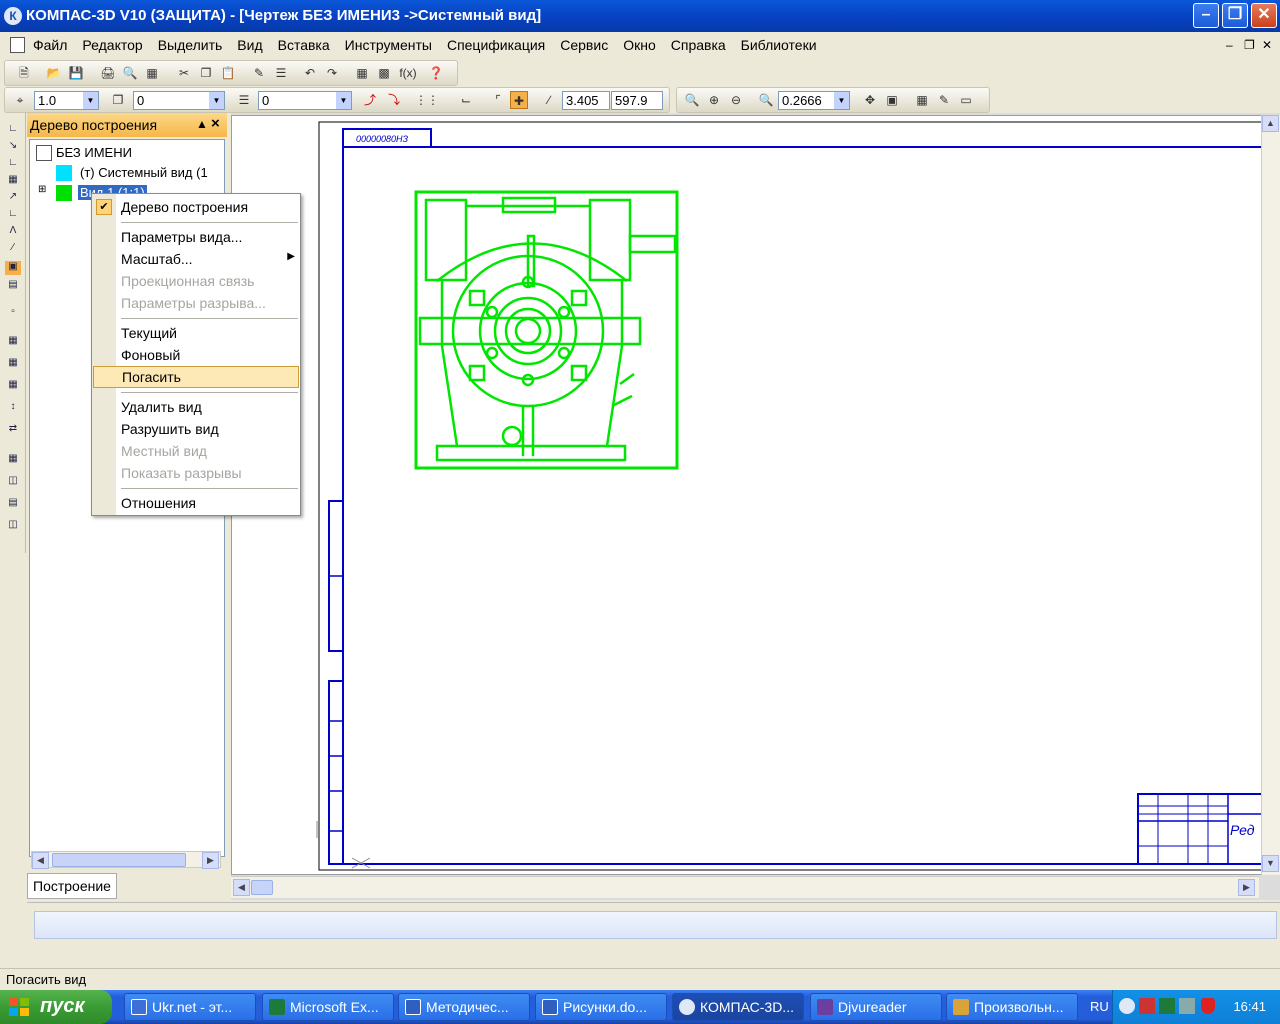 This screenshot has width=1280, height=1024. I want to click on arrow-view-icon: ▦, so click(13, 364).